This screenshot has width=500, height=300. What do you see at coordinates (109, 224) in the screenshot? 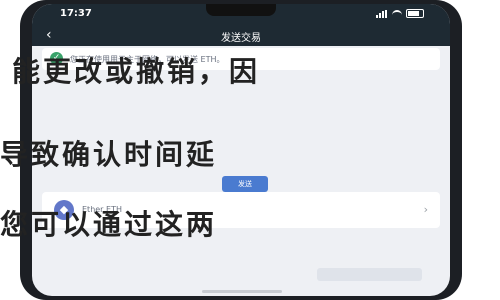
I see `overlay-text-line-3: 您可以通过这两` at bounding box center [109, 224].